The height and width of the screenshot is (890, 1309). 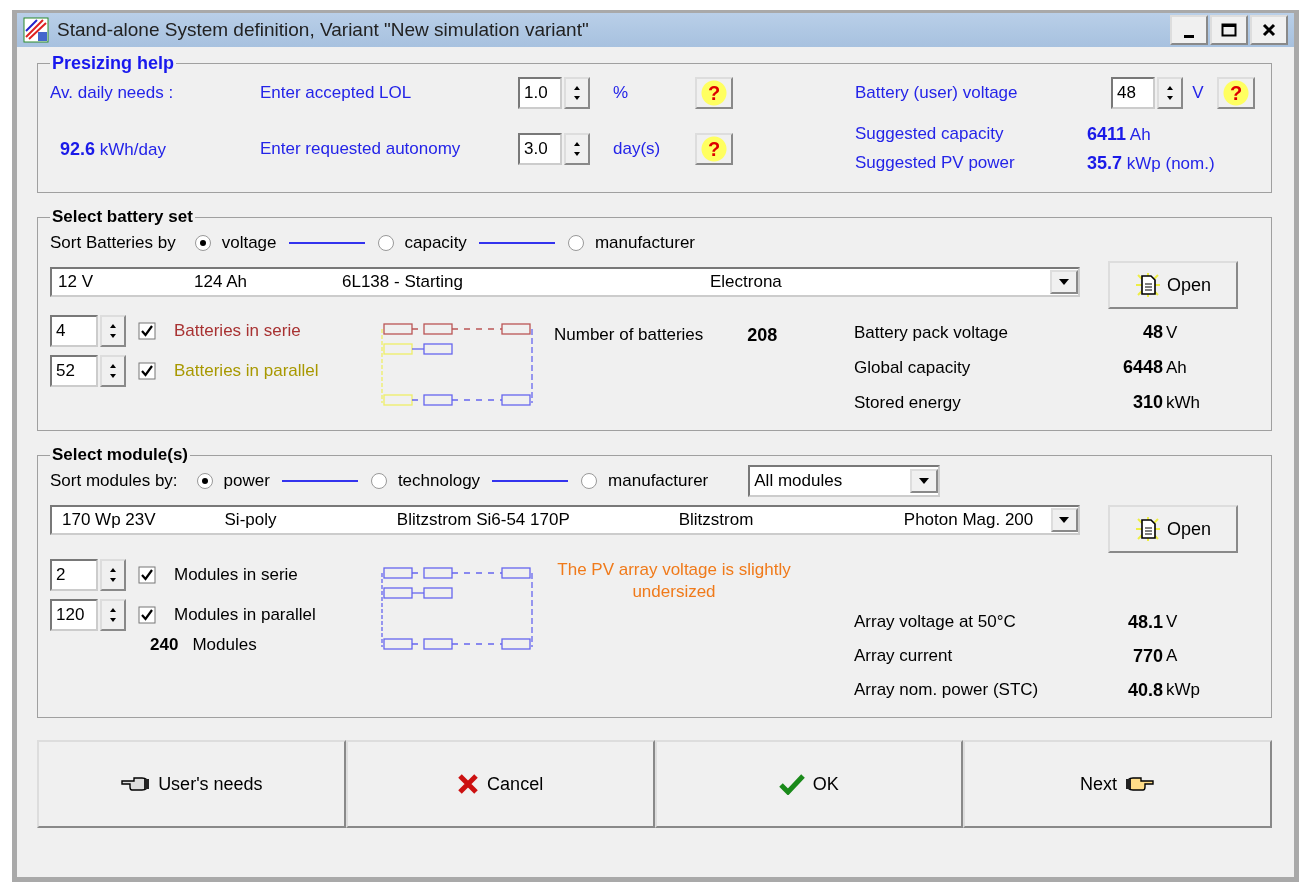 I want to click on app-icon, so click(x=36, y=30).